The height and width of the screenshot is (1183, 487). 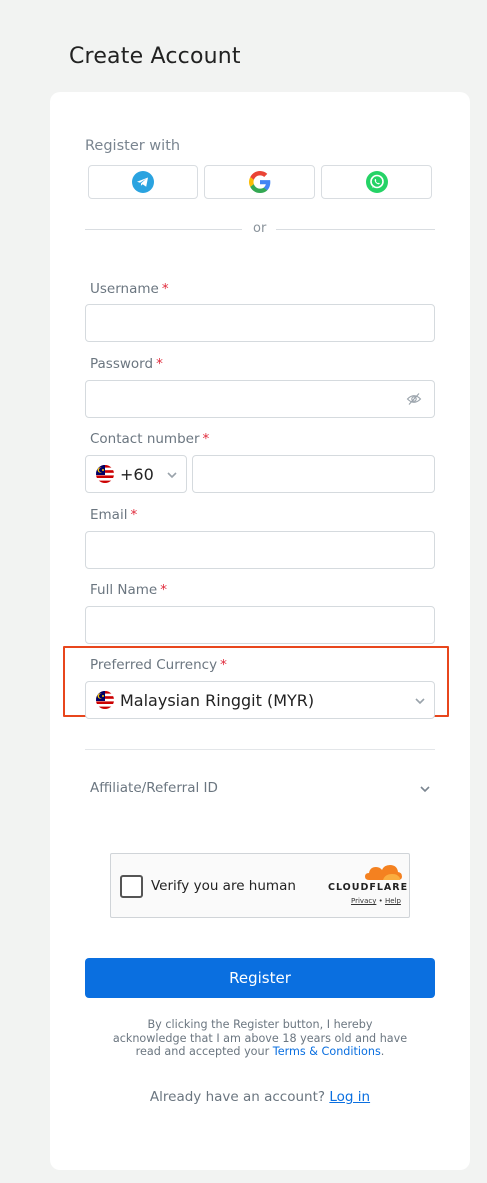 I want to click on captcha-label: Verify you are human, so click(x=223, y=886).